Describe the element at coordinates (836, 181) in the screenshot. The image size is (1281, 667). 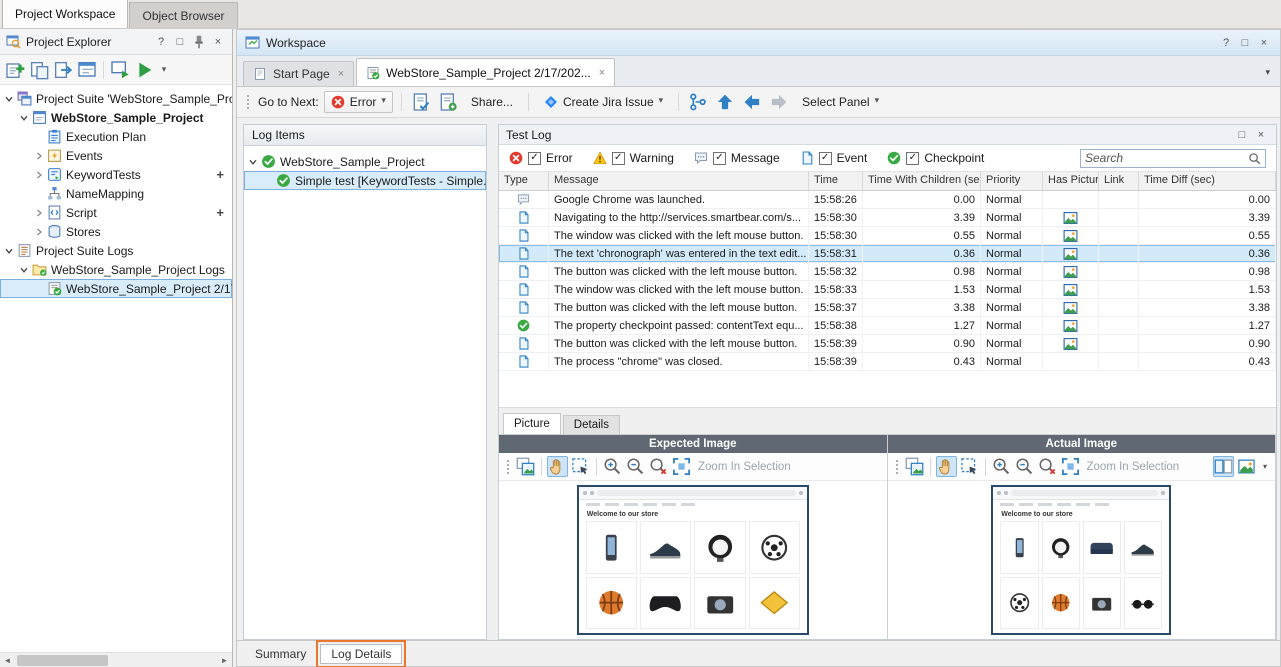
I see `column-header-time: Time` at that location.